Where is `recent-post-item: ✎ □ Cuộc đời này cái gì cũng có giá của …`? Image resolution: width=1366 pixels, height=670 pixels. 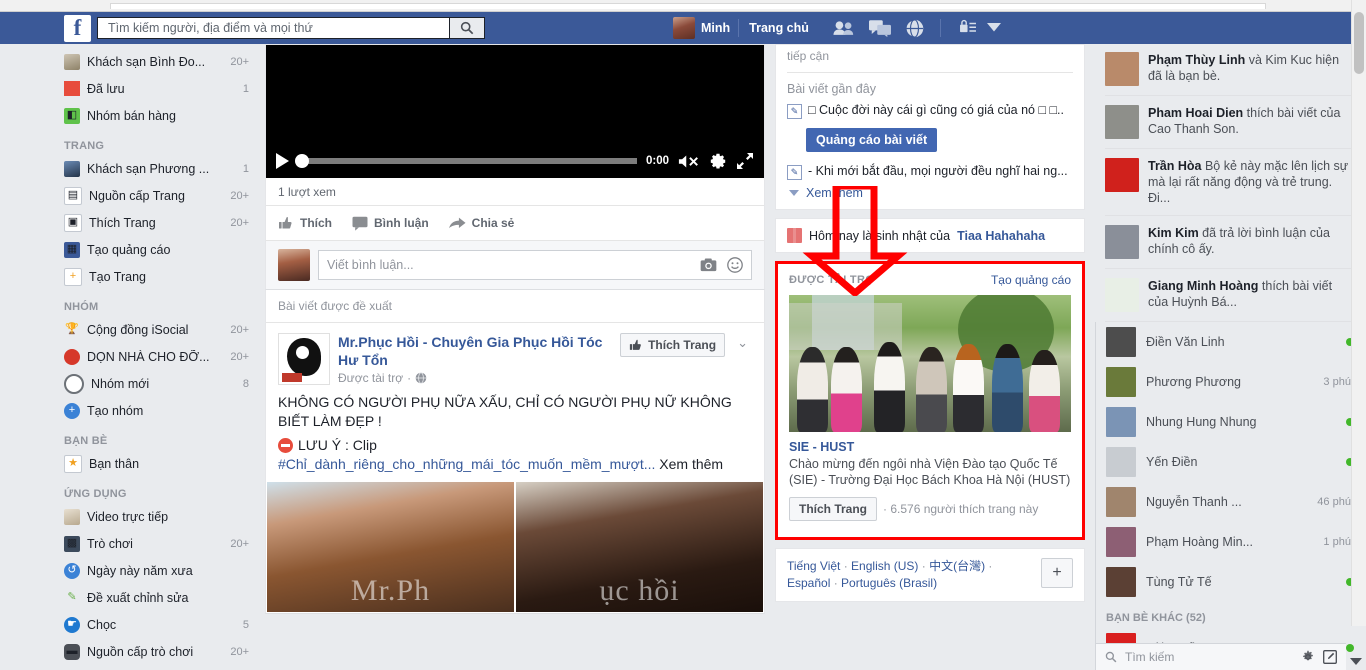 recent-post-item: ✎ □ Cuộc đời này cái gì cũng có giá của … is located at coordinates (930, 110).